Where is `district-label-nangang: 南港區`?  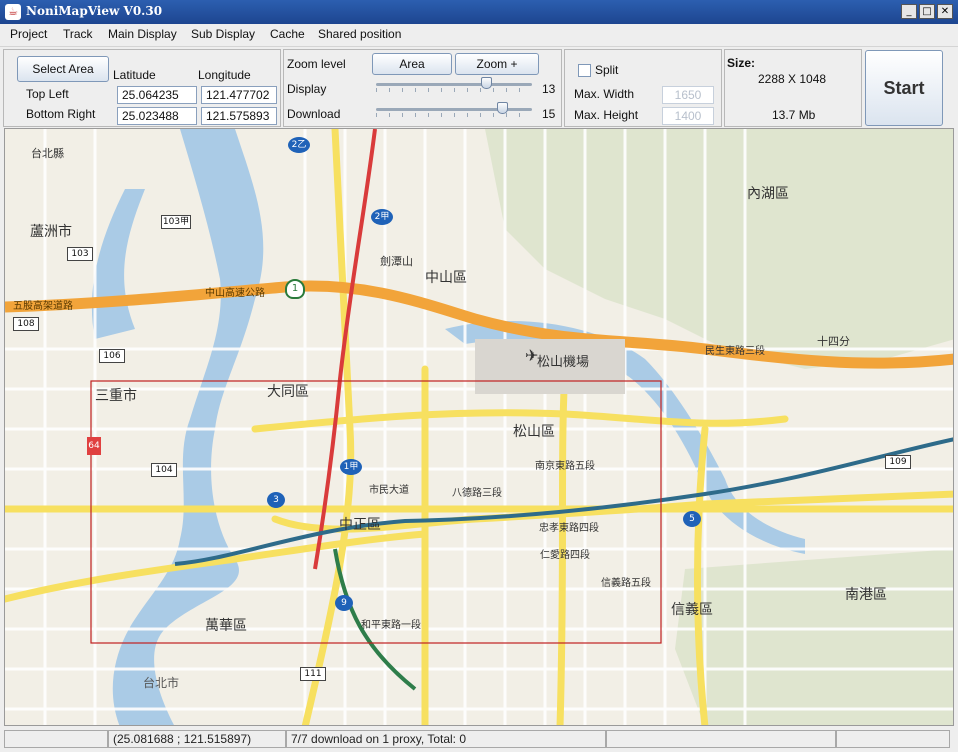 district-label-nangang: 南港區 is located at coordinates (866, 595).